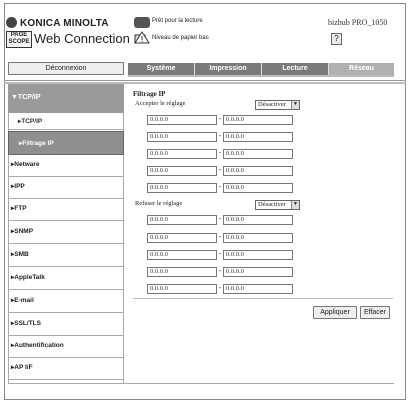 This screenshot has width=412, height=404. Describe the element at coordinates (66, 188) in the screenshot. I see `sidebar-item-ipp: ▸IPP` at that location.